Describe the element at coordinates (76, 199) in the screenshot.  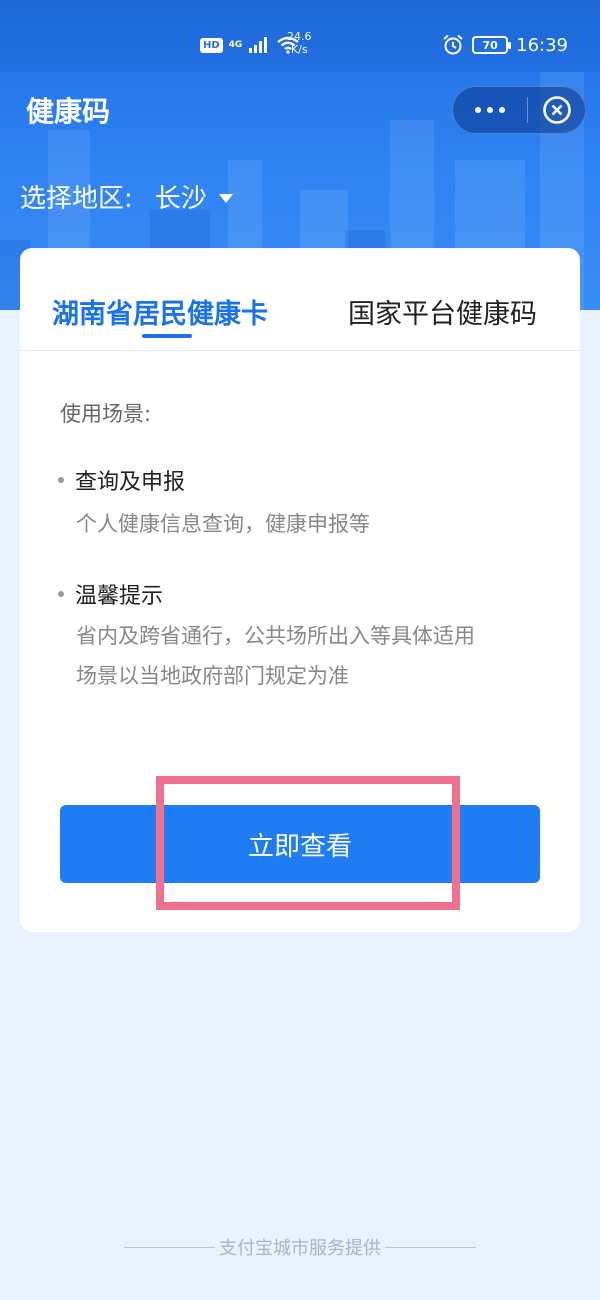
I see `region-label: 选择地区:` at that location.